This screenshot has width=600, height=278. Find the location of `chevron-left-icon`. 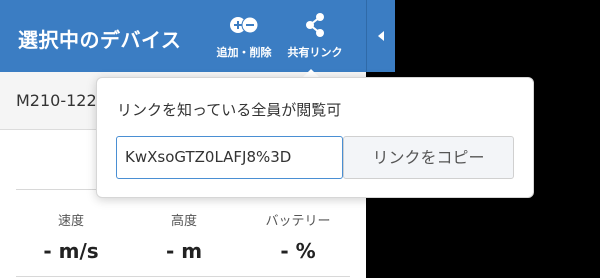

chevron-left-icon is located at coordinates (381, 36).